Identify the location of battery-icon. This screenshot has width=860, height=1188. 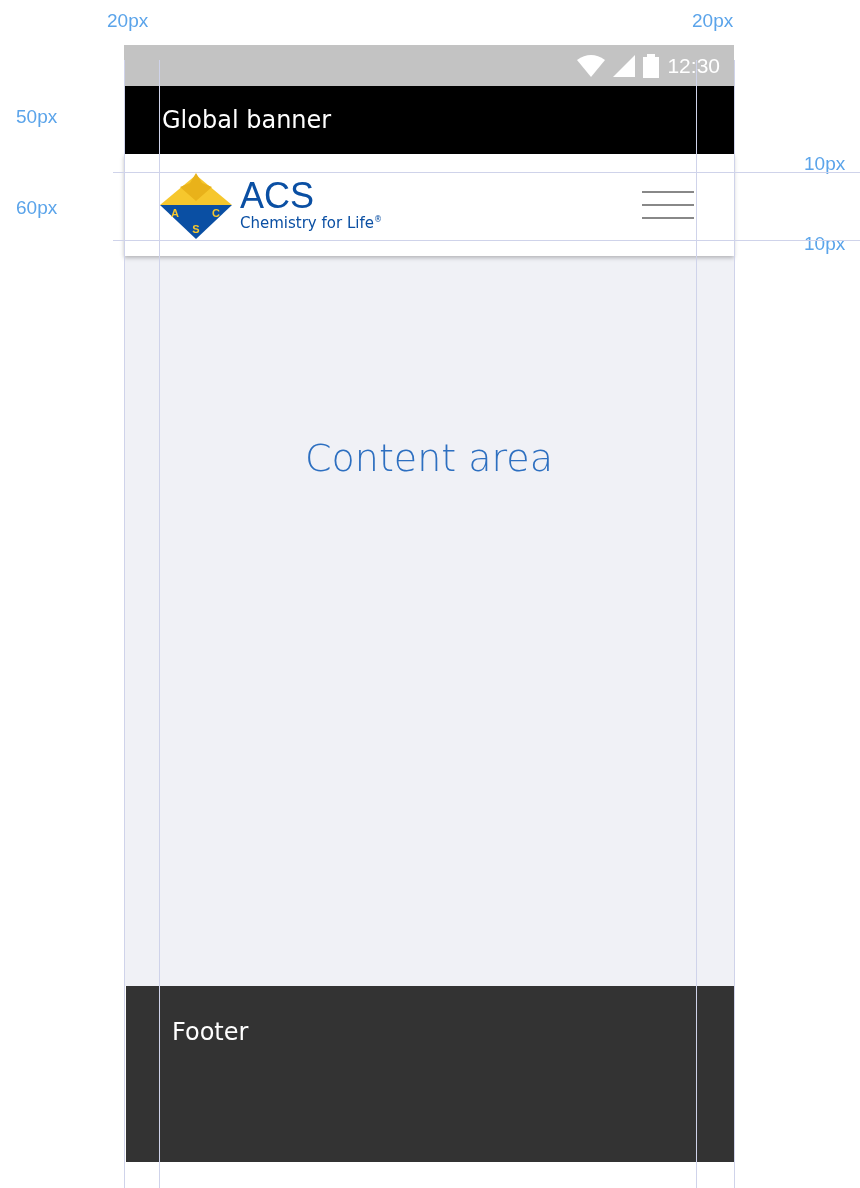
(651, 65).